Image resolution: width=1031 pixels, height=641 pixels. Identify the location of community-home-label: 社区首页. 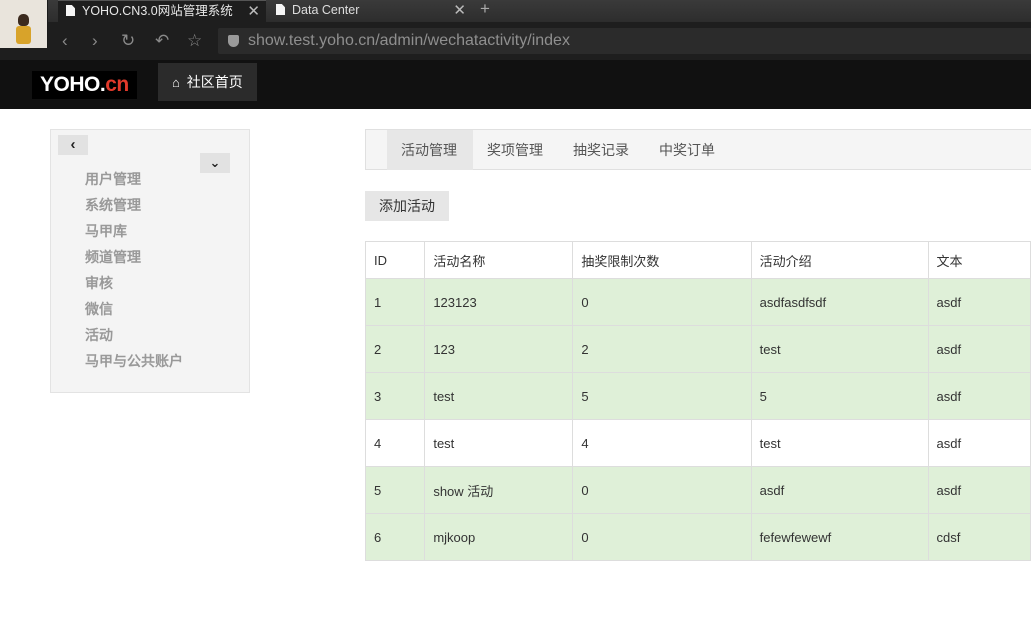
(214, 82).